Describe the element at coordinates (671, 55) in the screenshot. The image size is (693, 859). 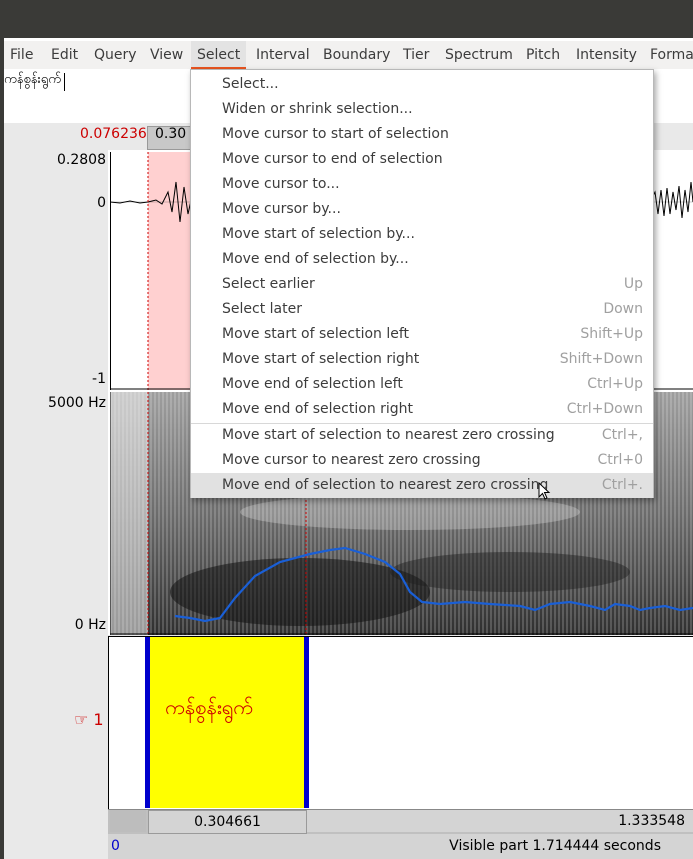
I see `menu-formant: Forma` at that location.